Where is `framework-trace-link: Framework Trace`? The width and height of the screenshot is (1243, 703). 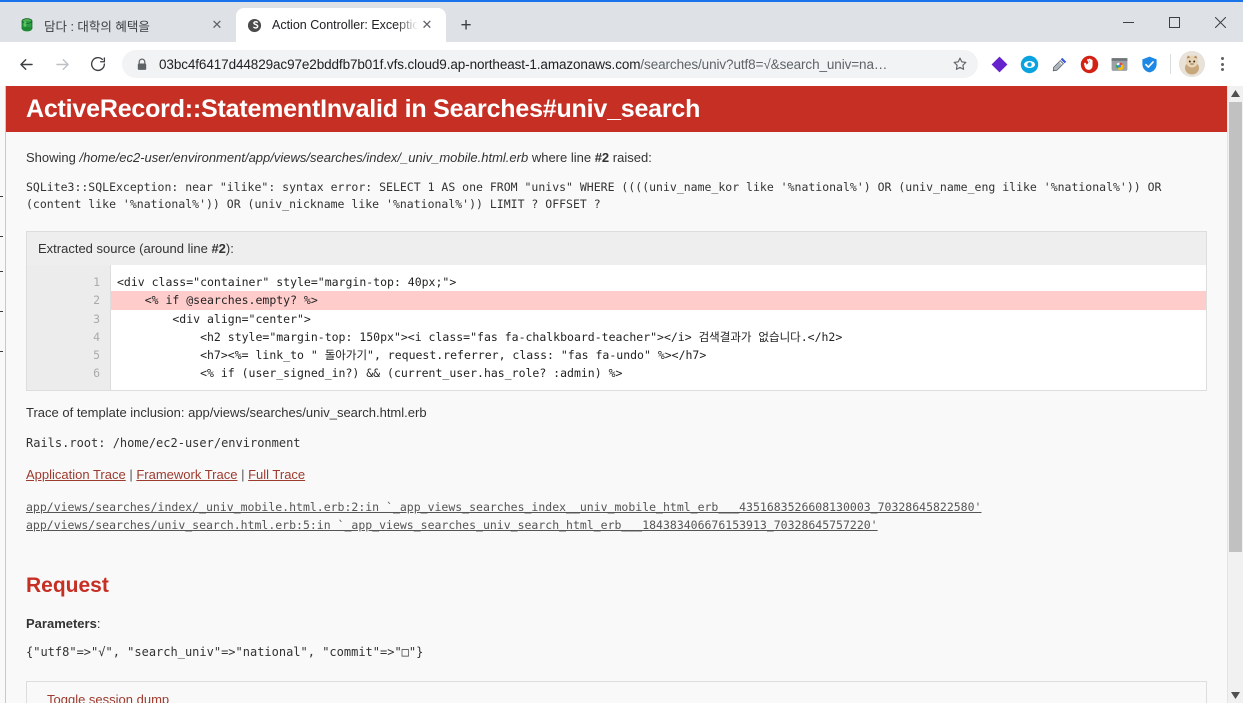 framework-trace-link: Framework Trace is located at coordinates (186, 474).